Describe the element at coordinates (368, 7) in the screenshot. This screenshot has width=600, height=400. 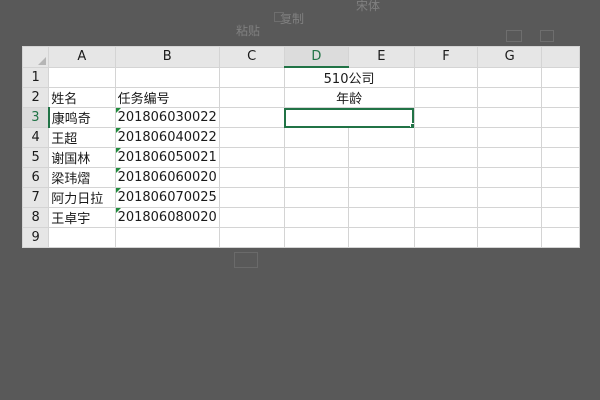
I see `font-name: 宋体` at that location.